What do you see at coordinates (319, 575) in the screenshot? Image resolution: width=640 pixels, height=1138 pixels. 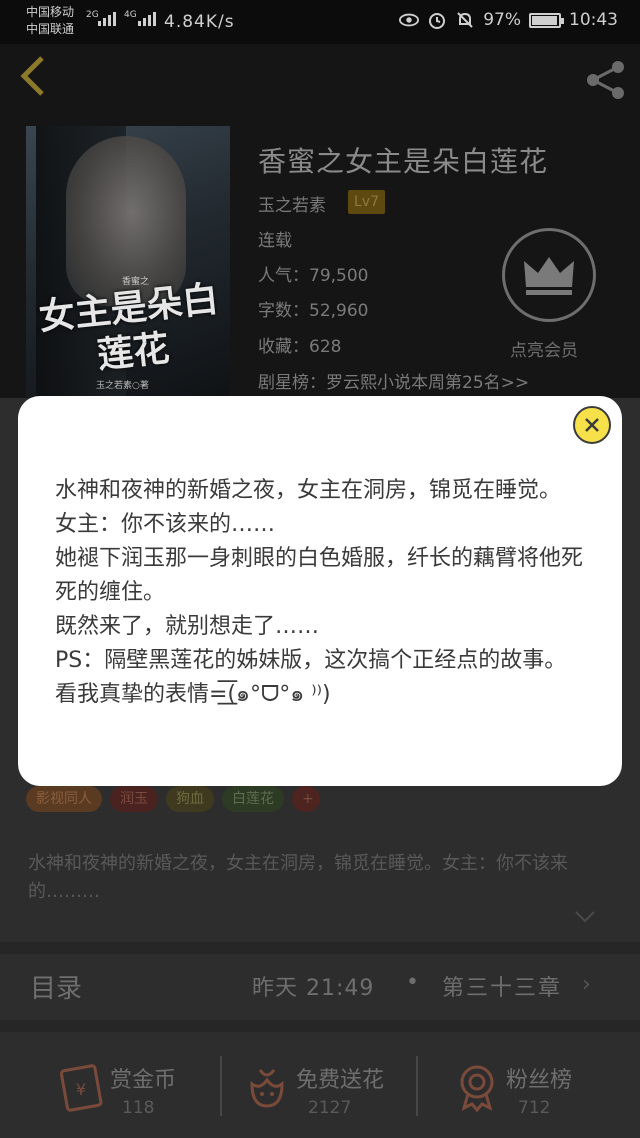 I see `synopsis-line: 她褪下润玉那一身刺眼的白色婚服，纤长的藕臂将他死死的缠住。` at bounding box center [319, 575].